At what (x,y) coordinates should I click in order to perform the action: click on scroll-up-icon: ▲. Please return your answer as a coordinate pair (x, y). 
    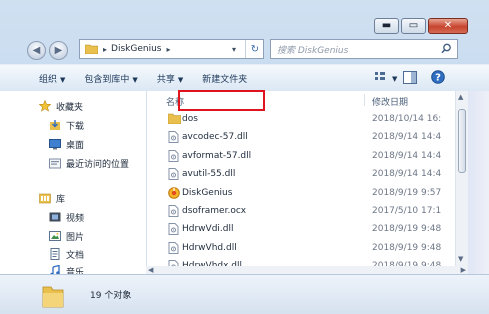
    Looking at the image, I should click on (460, 97).